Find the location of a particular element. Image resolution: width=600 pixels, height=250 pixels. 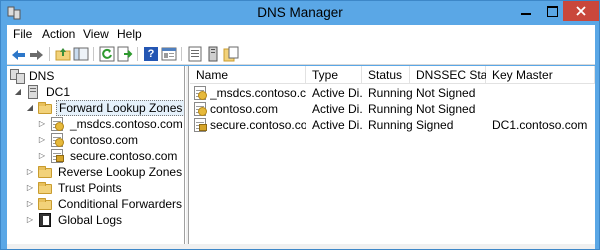

window-title: DNS Manager is located at coordinates (300, 12).